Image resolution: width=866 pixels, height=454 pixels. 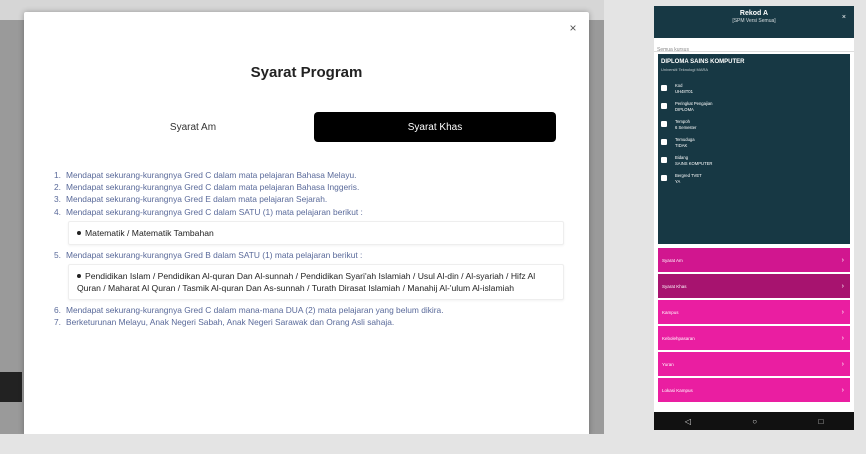 I want to click on subject-box: Matematik / Matematik Tambahan, so click(x=316, y=232).